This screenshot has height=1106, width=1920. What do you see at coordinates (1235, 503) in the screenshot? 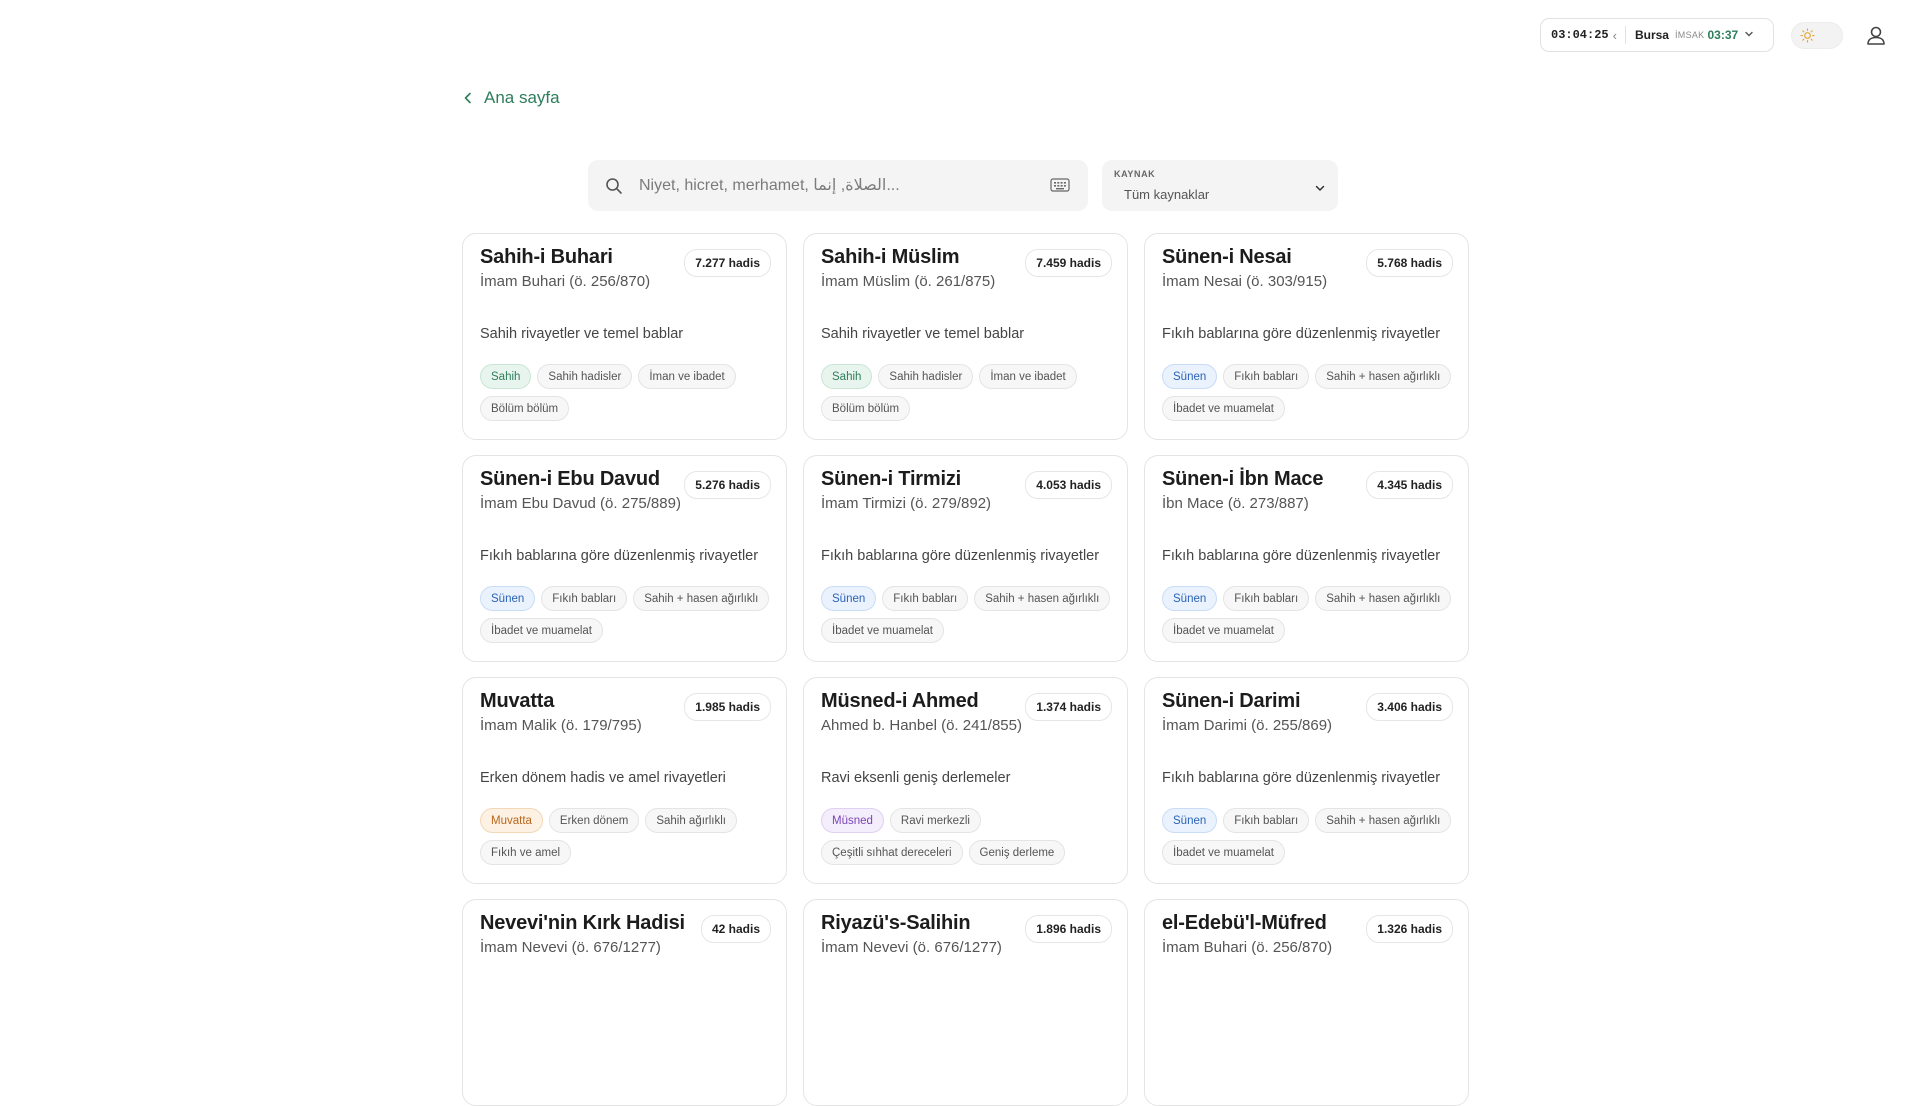
I see `book-author: İbn Mace (ö. 273/887)` at bounding box center [1235, 503].